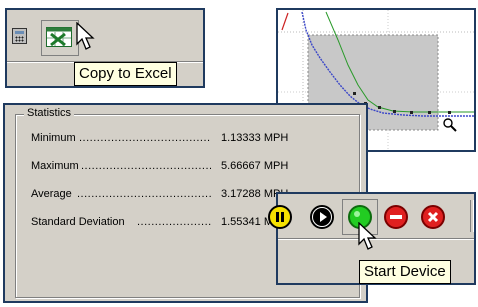  Describe the element at coordinates (53, 138) in the screenshot. I see `stat-label: Minimum` at that location.